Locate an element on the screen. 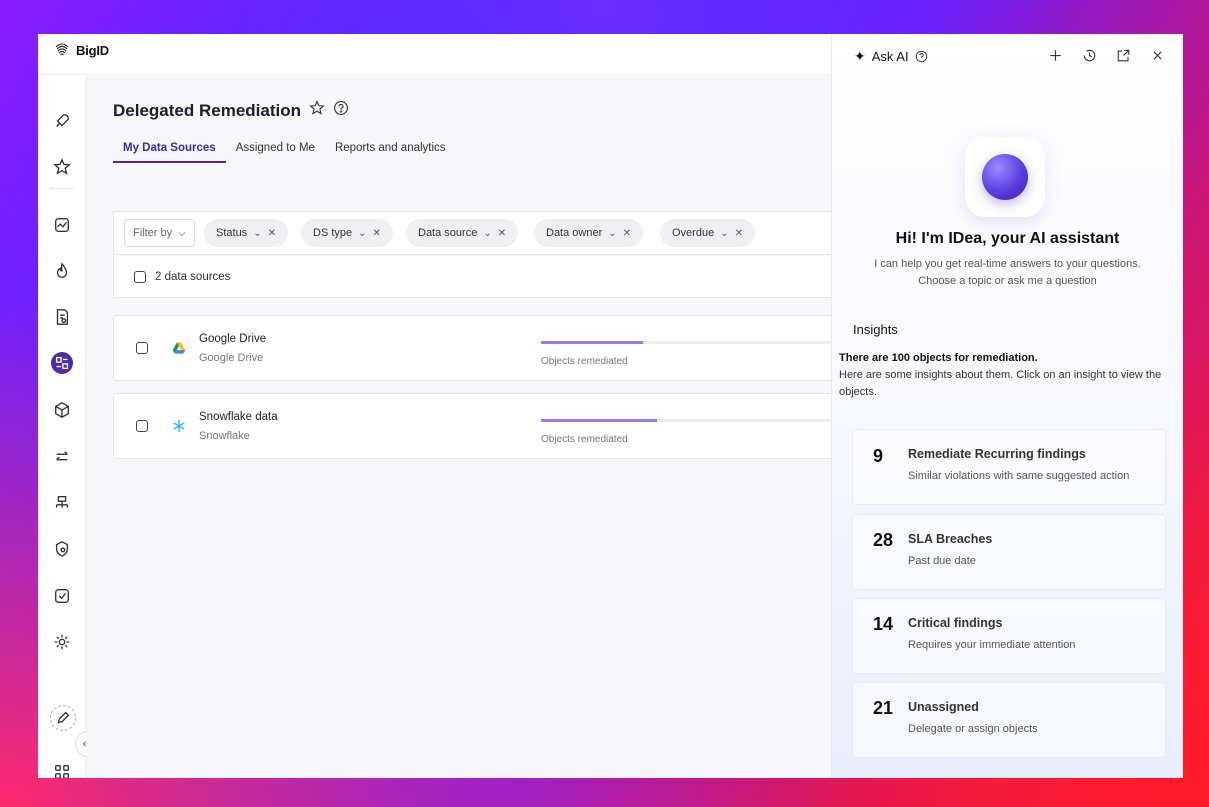  insight-count: 9 is located at coordinates (878, 456).